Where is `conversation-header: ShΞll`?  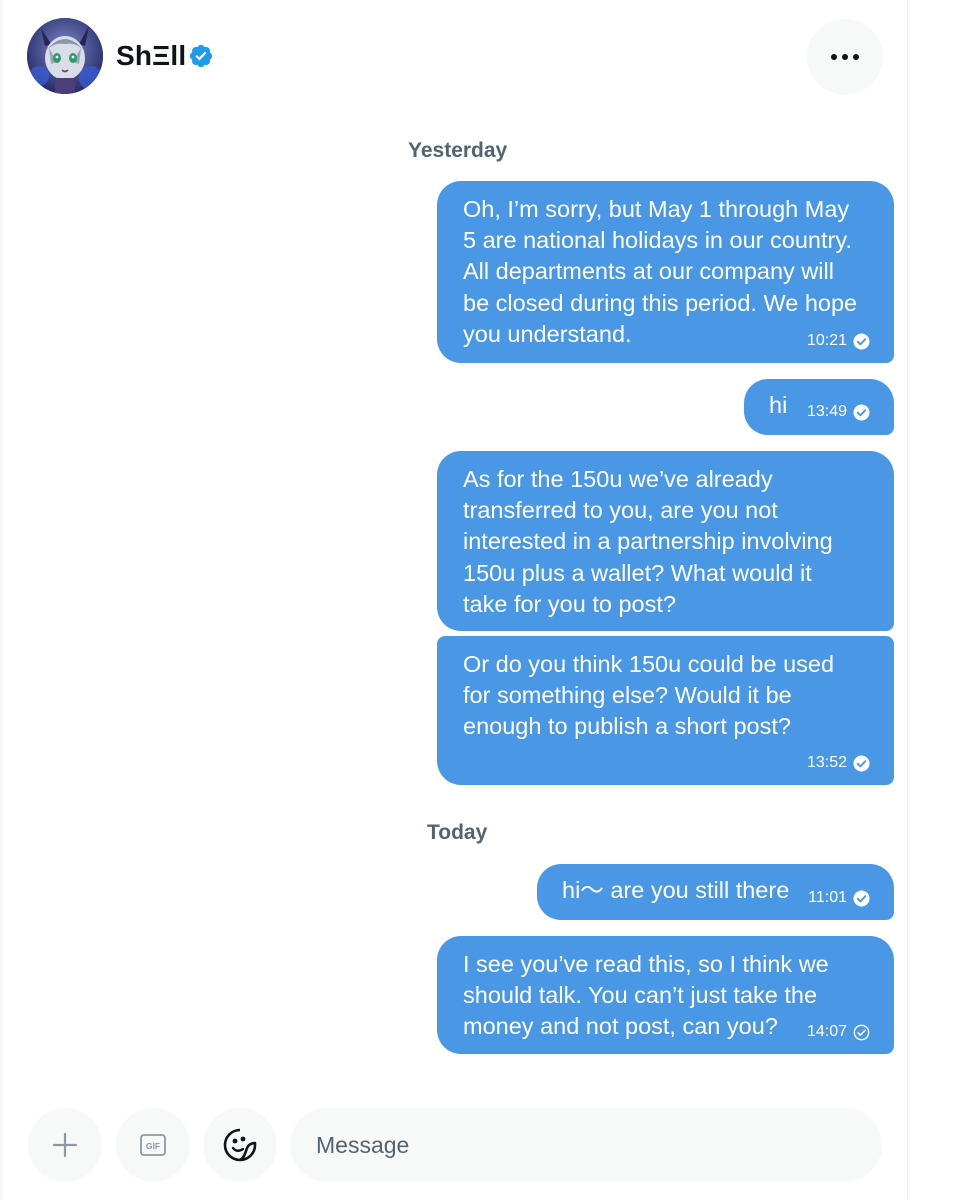 conversation-header: ShΞll is located at coordinates (454, 56).